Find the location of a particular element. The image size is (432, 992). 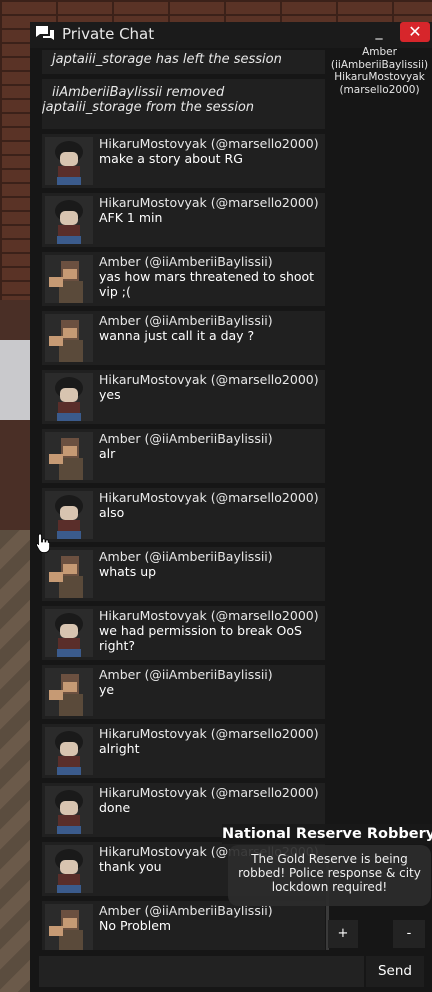

chat-bubbles-icon is located at coordinates (45, 33).